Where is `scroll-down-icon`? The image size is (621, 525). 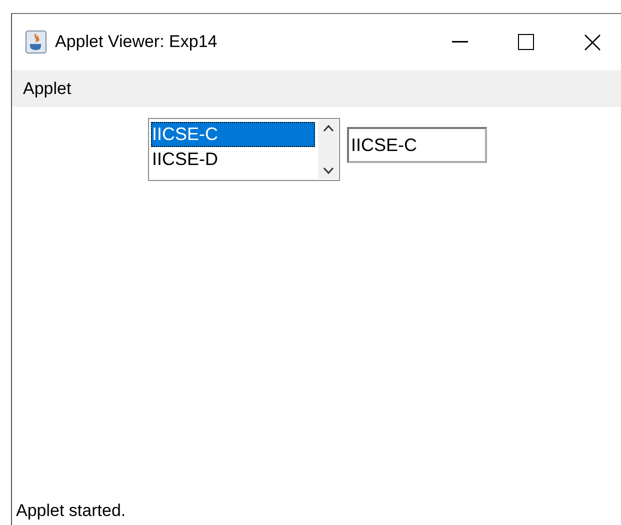 scroll-down-icon is located at coordinates (328, 171).